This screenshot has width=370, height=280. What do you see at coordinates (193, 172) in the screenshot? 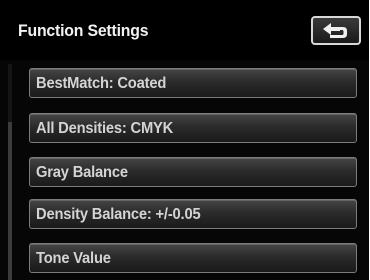
I see `menu-item-gray-balance: Gray Balance` at bounding box center [193, 172].